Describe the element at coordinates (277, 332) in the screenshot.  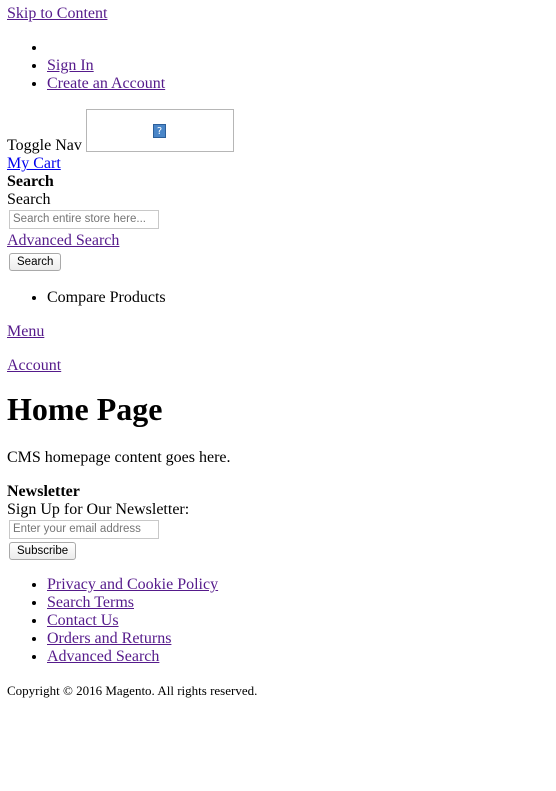
I see `menu-link: Menu` at that location.